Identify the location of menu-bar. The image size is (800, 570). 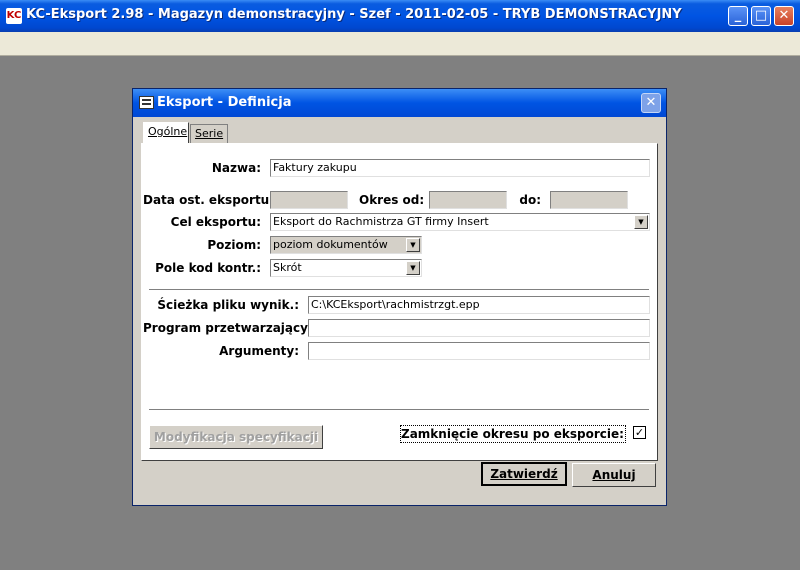
(400, 44).